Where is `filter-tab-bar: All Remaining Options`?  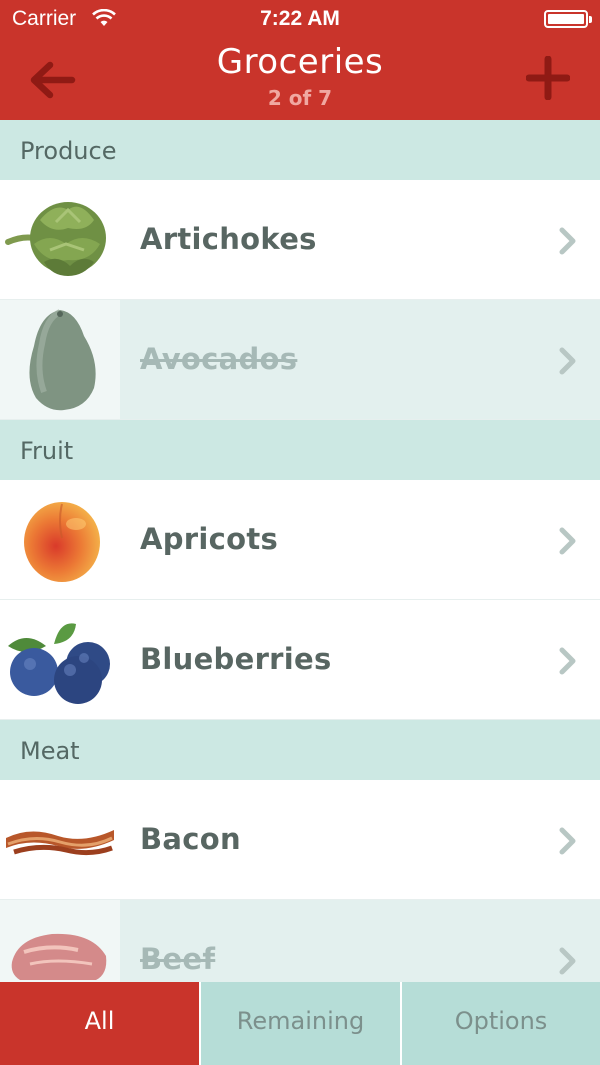 filter-tab-bar: All Remaining Options is located at coordinates (300, 1023).